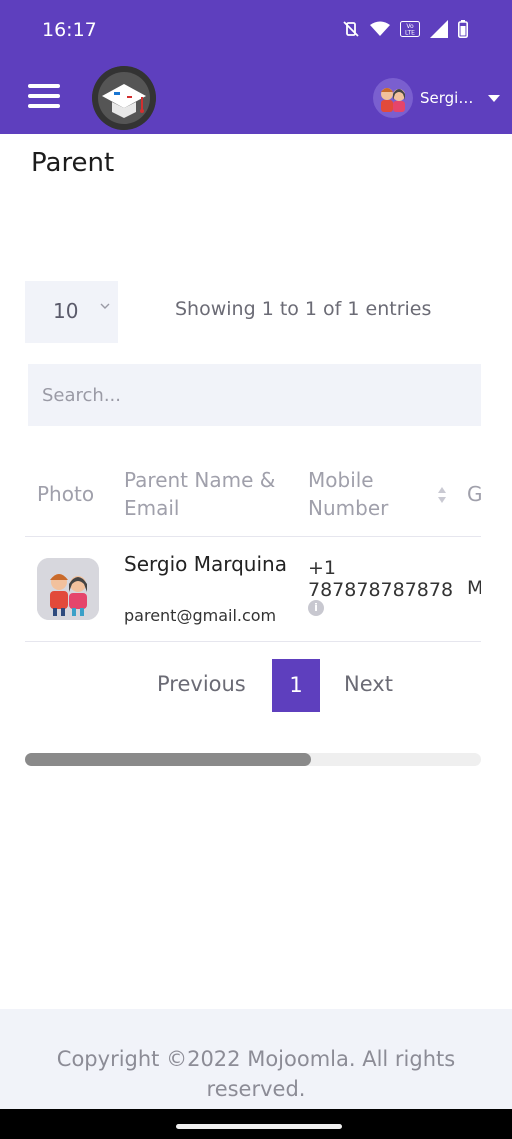  Describe the element at coordinates (254, 395) in the screenshot. I see `search-input` at that location.